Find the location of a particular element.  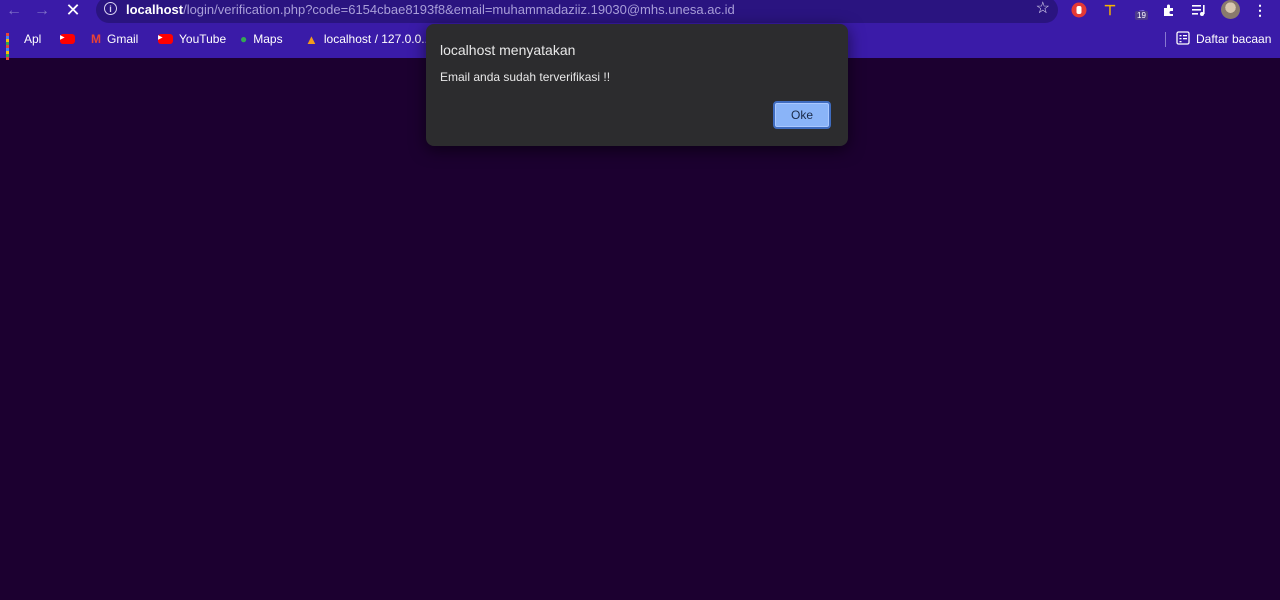

puzzle-icon is located at coordinates (1169, 10).